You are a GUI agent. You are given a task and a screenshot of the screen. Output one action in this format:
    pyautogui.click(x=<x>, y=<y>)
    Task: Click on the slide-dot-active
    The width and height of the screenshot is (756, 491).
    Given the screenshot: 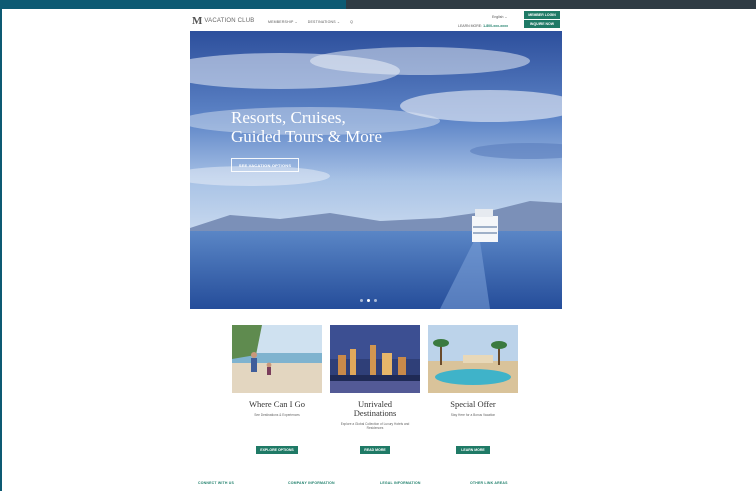 What is the action you would take?
    pyautogui.click(x=368, y=300)
    